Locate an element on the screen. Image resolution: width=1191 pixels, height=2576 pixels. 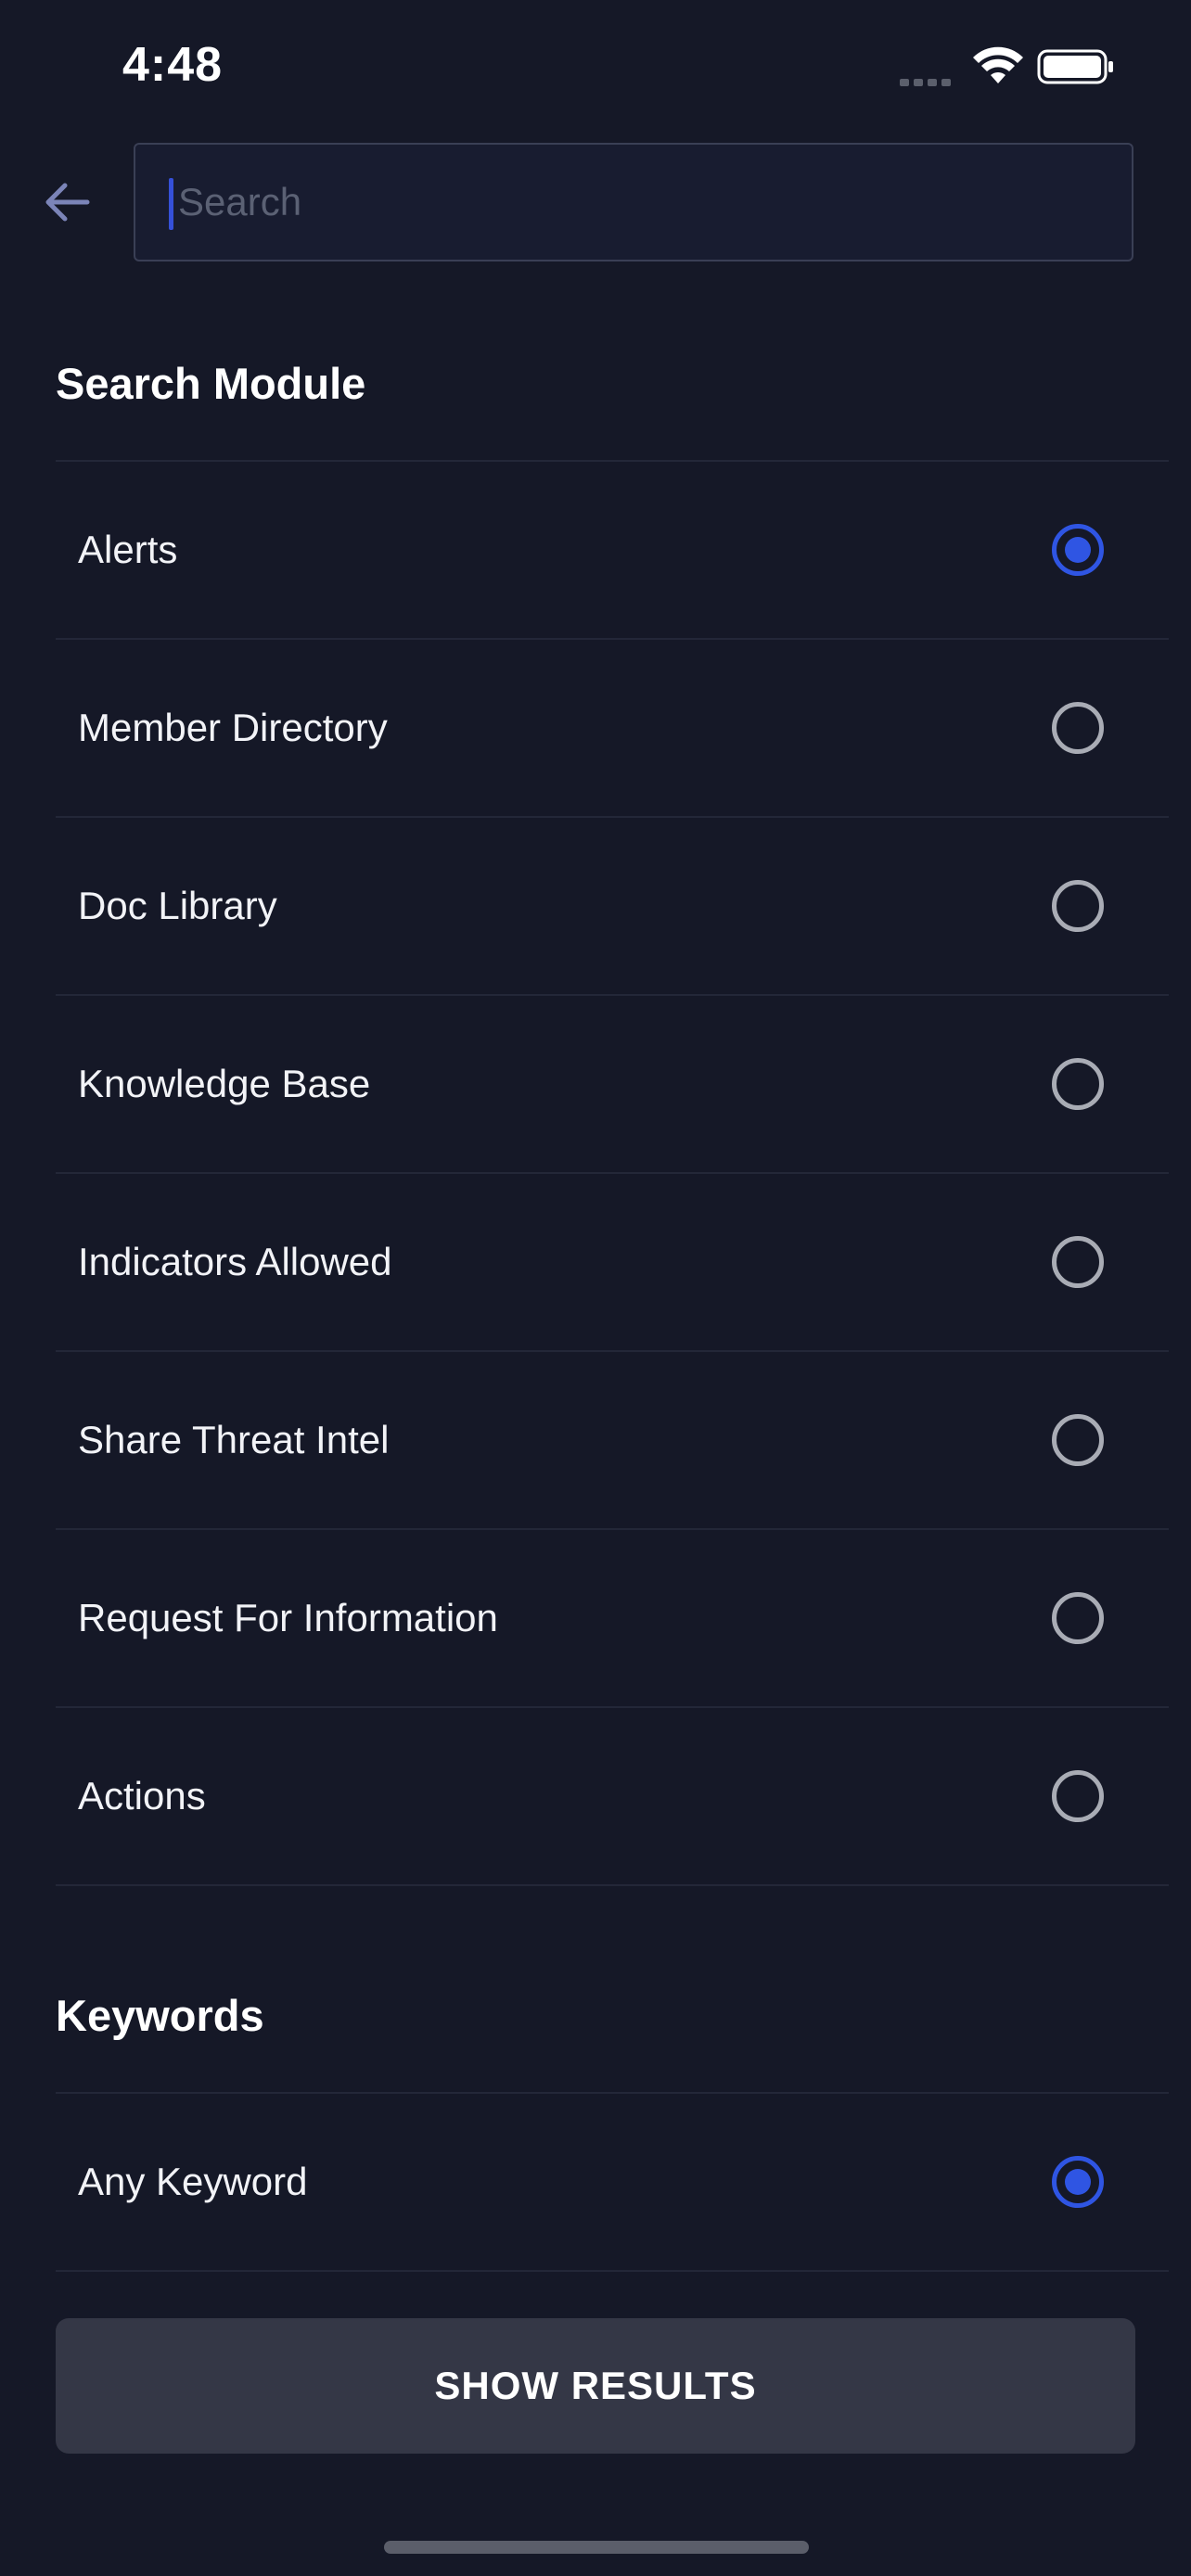
option-any-keyword: Any Keyword is located at coordinates (612, 2183).